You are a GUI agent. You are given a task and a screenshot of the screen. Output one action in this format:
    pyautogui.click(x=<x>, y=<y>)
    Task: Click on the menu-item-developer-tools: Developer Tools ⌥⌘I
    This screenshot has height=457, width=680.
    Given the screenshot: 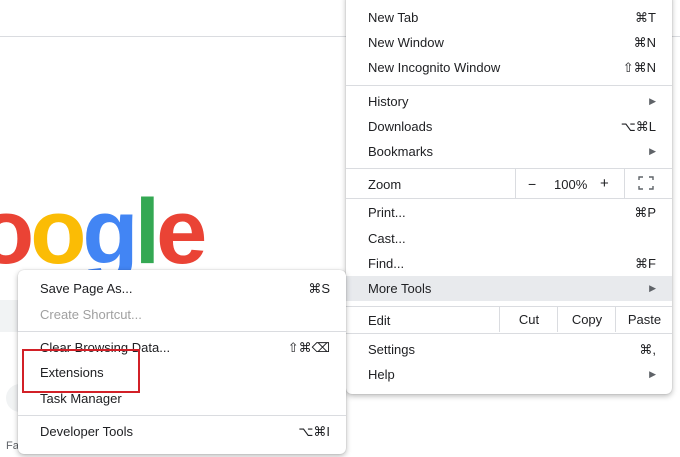 What is the action you would take?
    pyautogui.click(x=182, y=431)
    